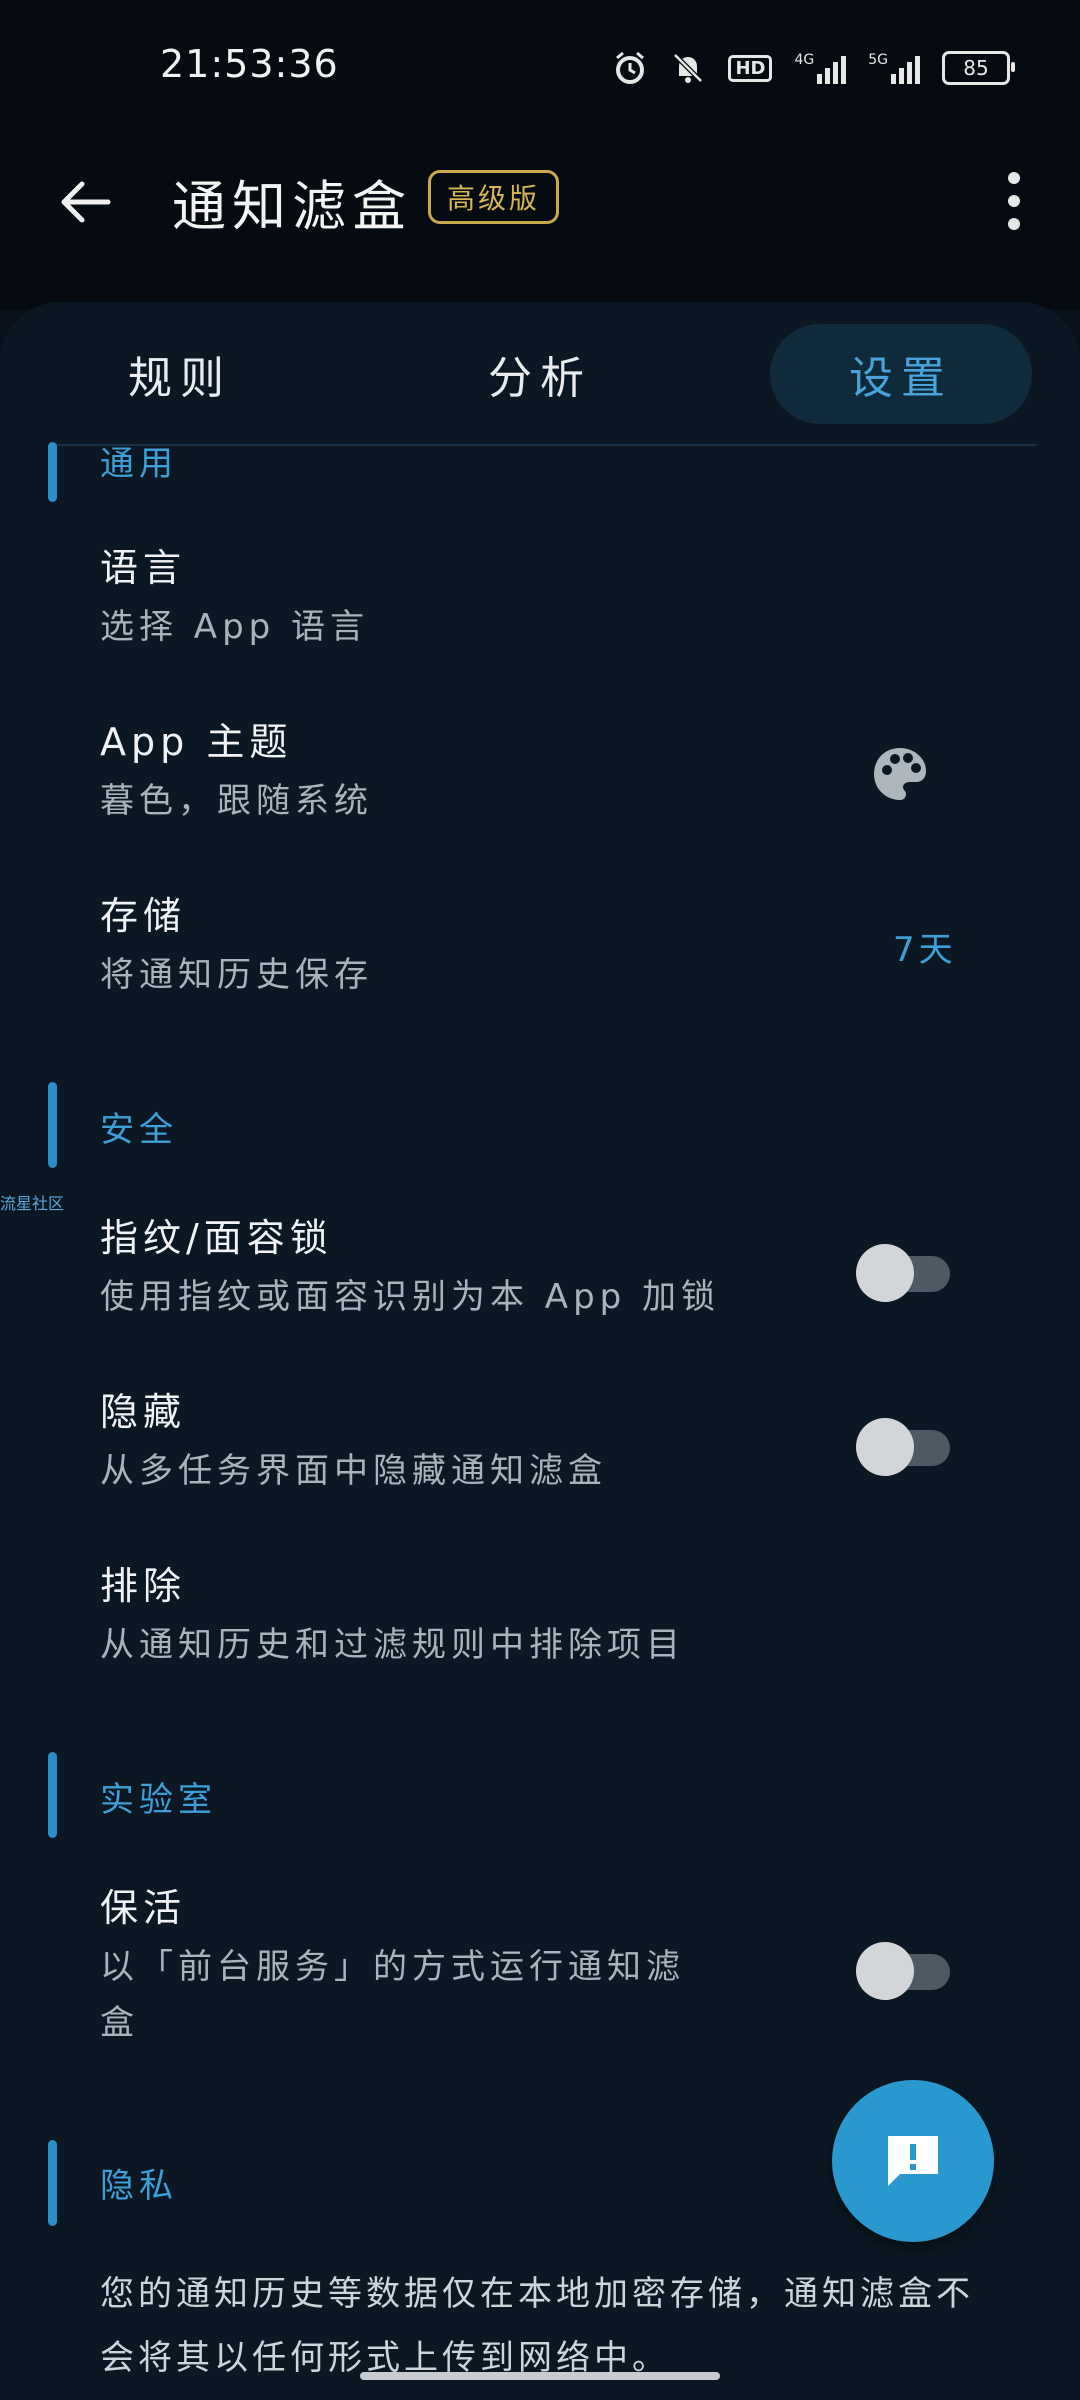 This screenshot has height=2400, width=1080. What do you see at coordinates (143, 1412) in the screenshot?
I see `setting-hide-title: 隐藏` at bounding box center [143, 1412].